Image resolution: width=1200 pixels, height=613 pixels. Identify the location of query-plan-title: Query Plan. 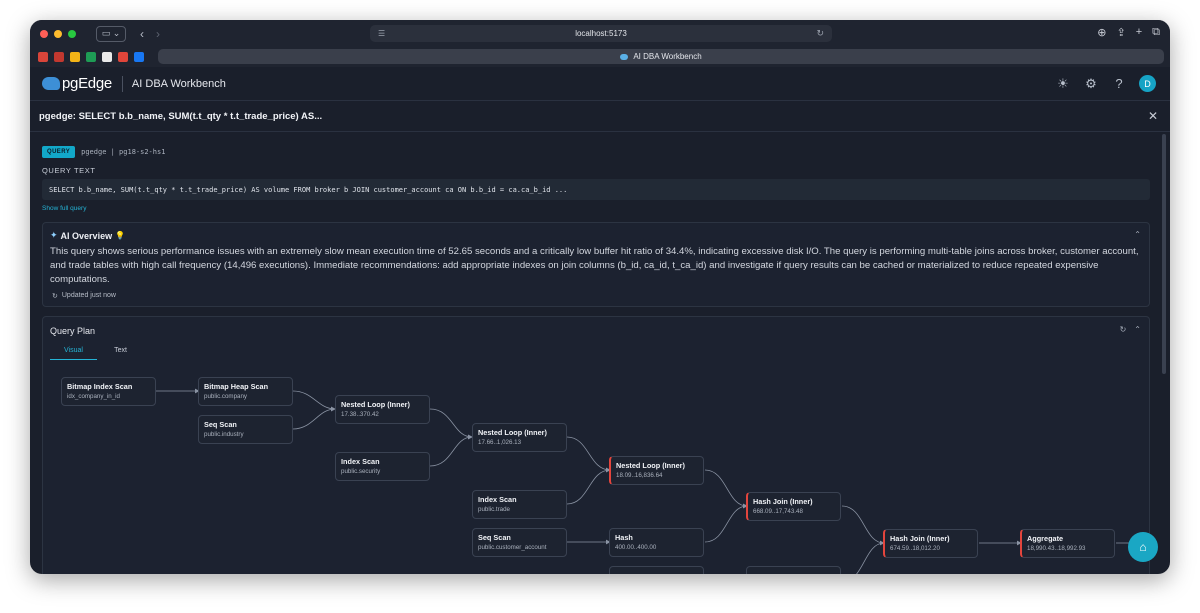
(73, 331).